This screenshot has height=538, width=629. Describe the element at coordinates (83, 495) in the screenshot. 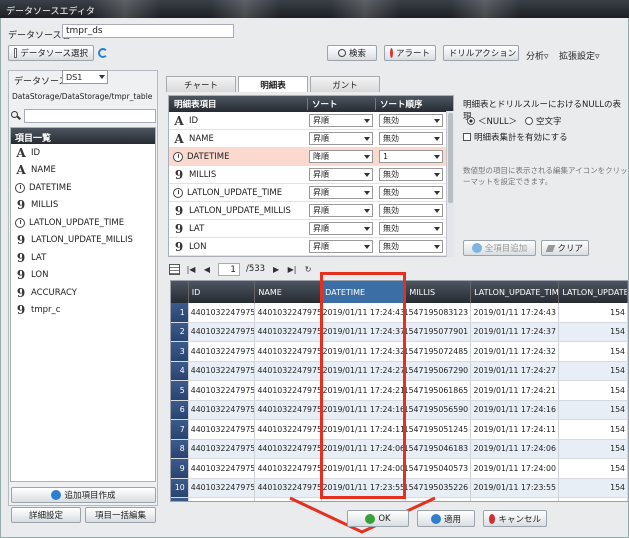

I see `add-item-button: 追加項目作成` at that location.